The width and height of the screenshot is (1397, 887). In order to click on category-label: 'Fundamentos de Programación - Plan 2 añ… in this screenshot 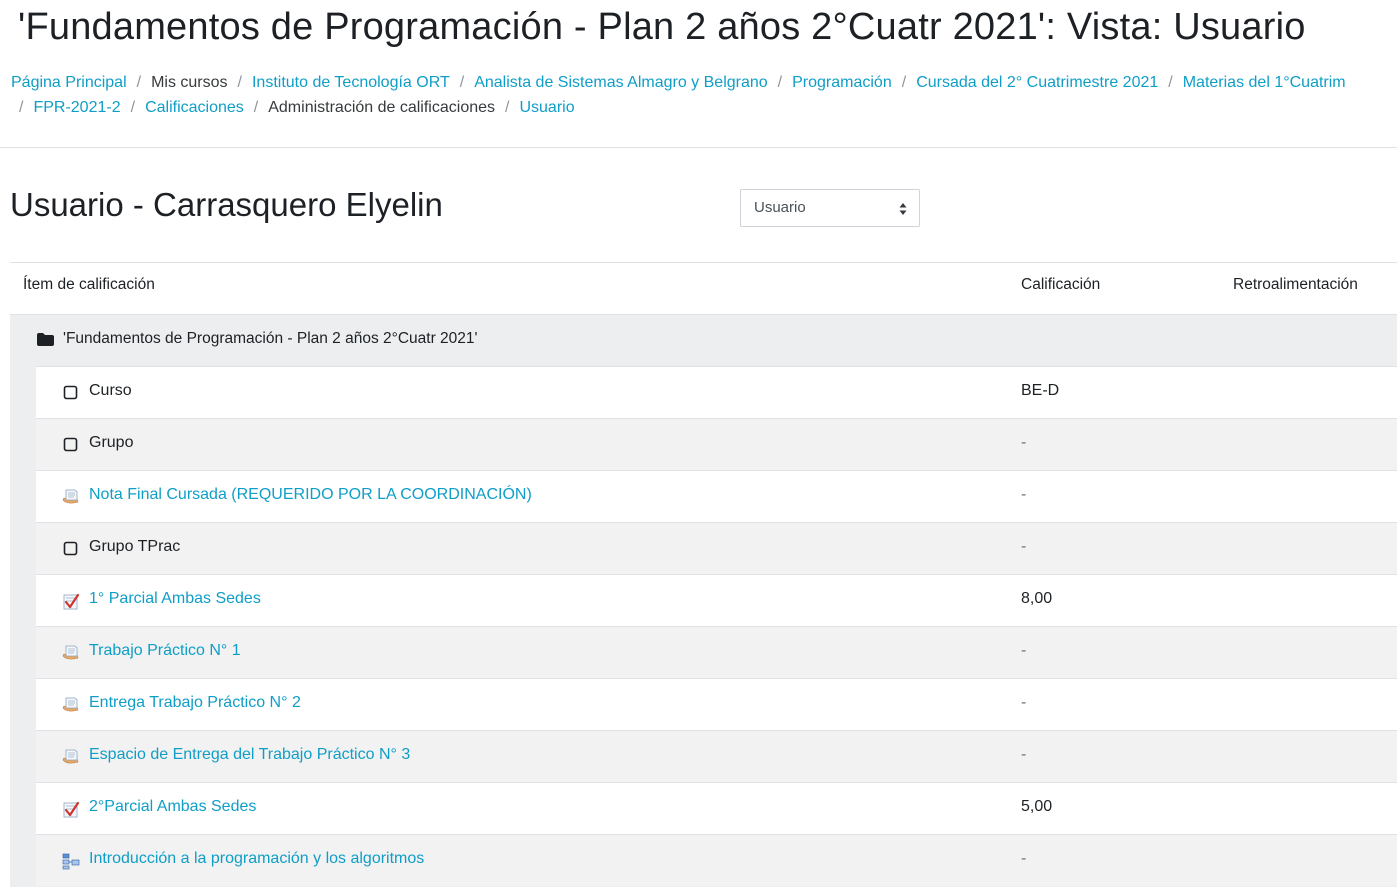, I will do `click(270, 338)`.